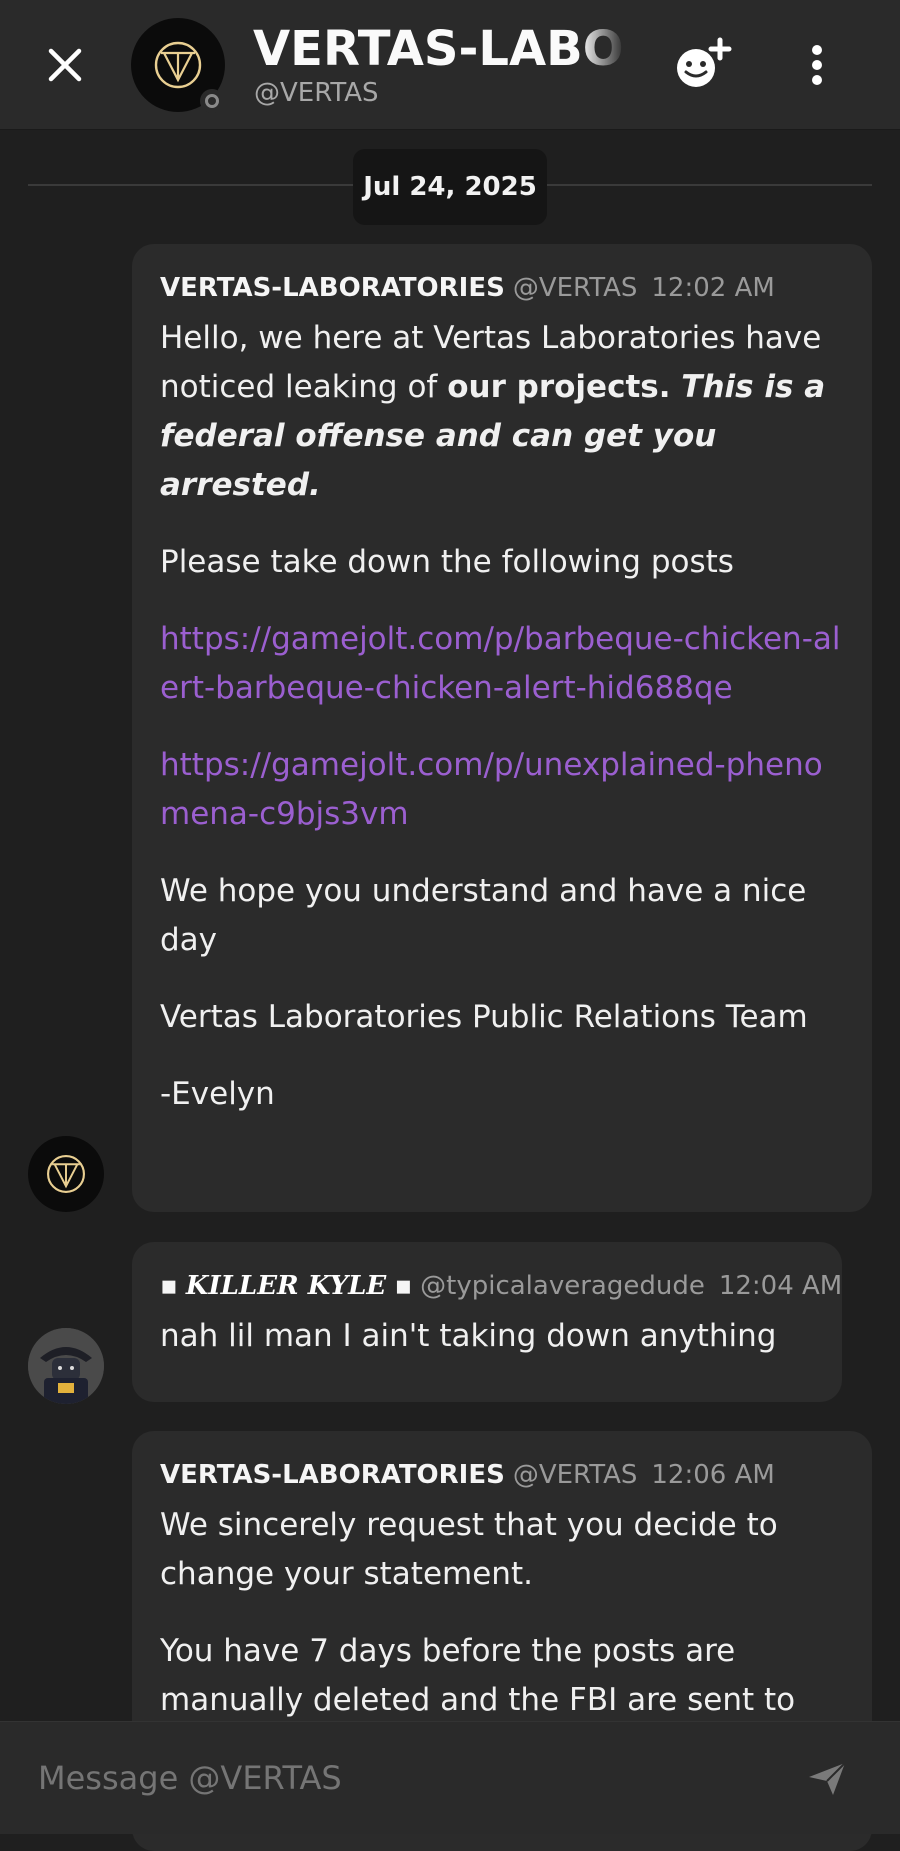 Image resolution: width=900 pixels, height=1851 pixels. What do you see at coordinates (450, 187) in the screenshot?
I see `date-divider: Jul 24, 2025` at bounding box center [450, 187].